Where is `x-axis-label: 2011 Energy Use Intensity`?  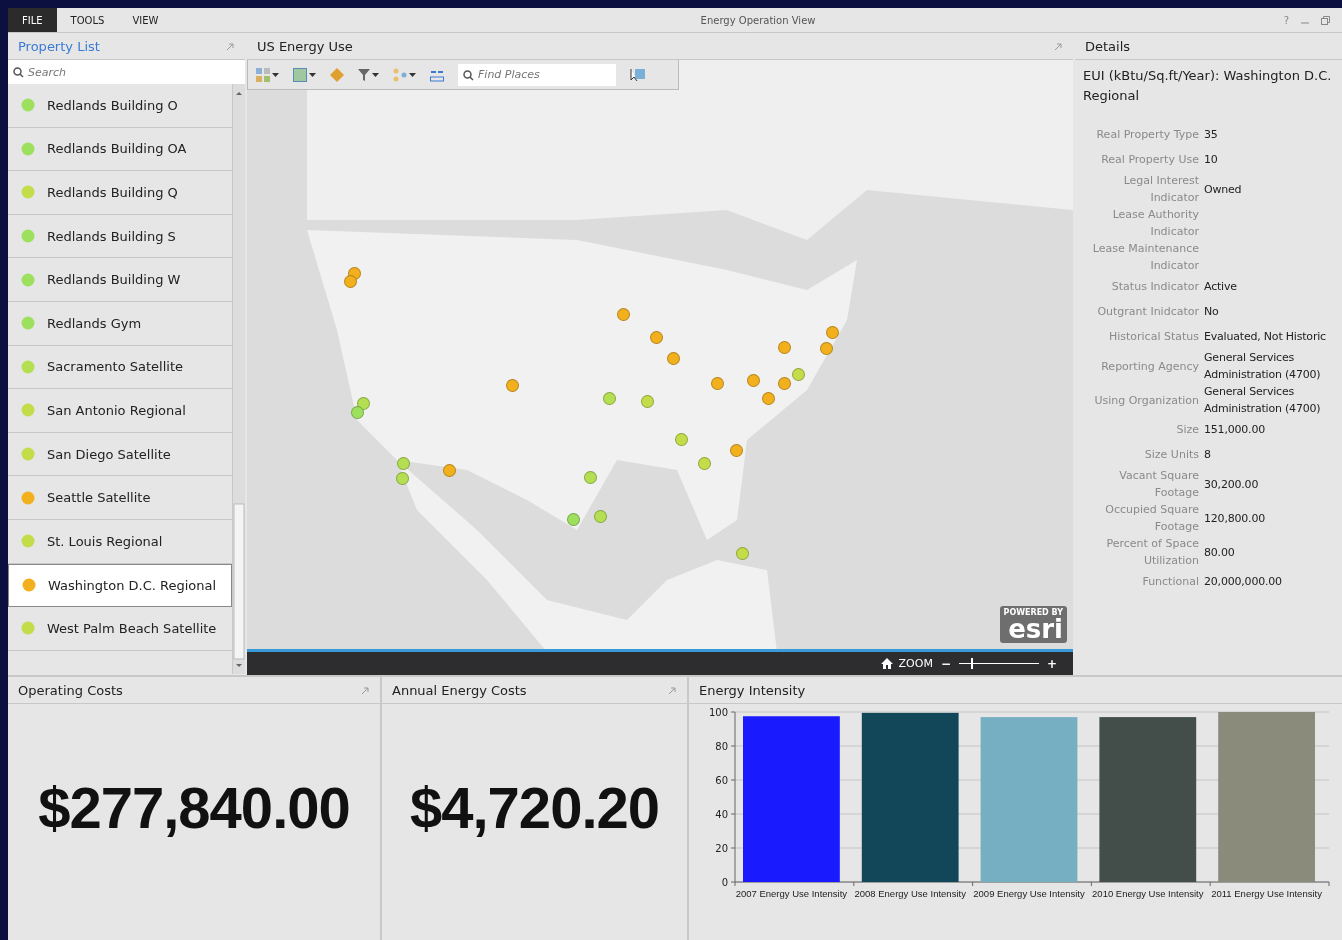
x-axis-label: 2011 Energy Use Intensity is located at coordinates (1266, 893).